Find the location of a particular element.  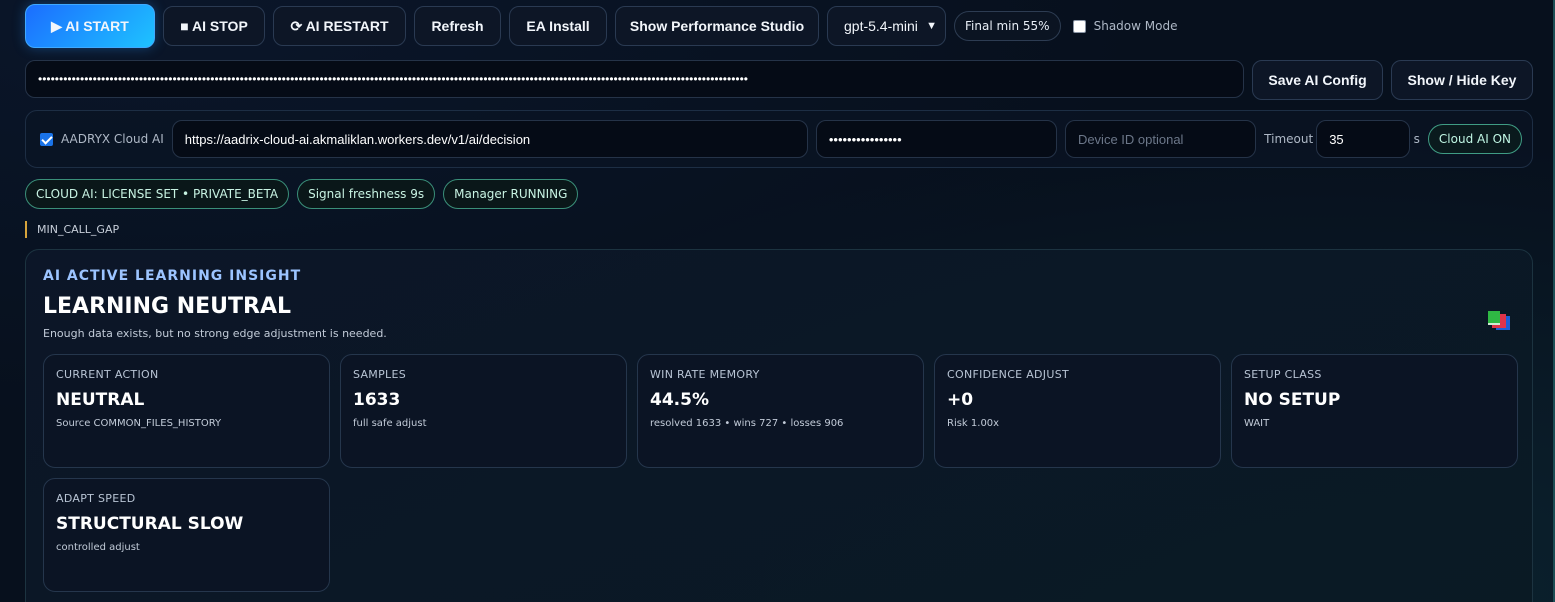

card-sub: resolved 1633 • wins 727 • losses 906 is located at coordinates (747, 423).